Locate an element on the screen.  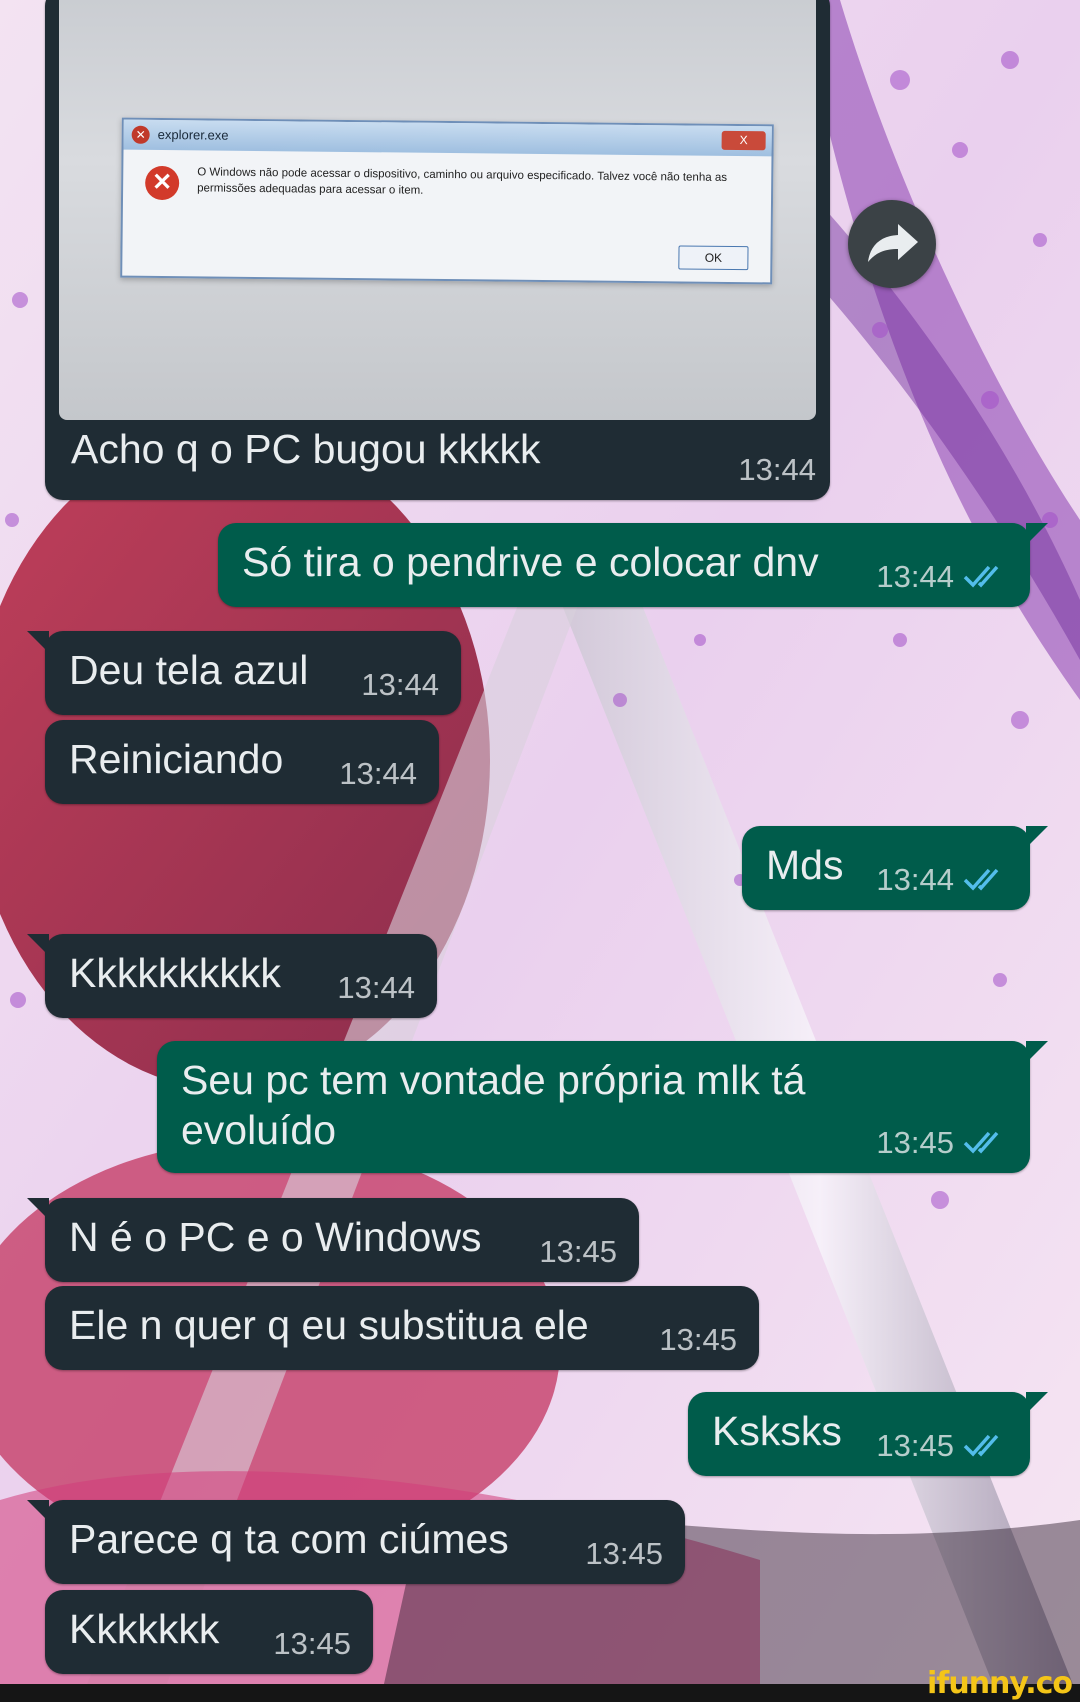
incoming-message: Ele n quer q eu substitua ele 13:45 is located at coordinates (402, 1328).